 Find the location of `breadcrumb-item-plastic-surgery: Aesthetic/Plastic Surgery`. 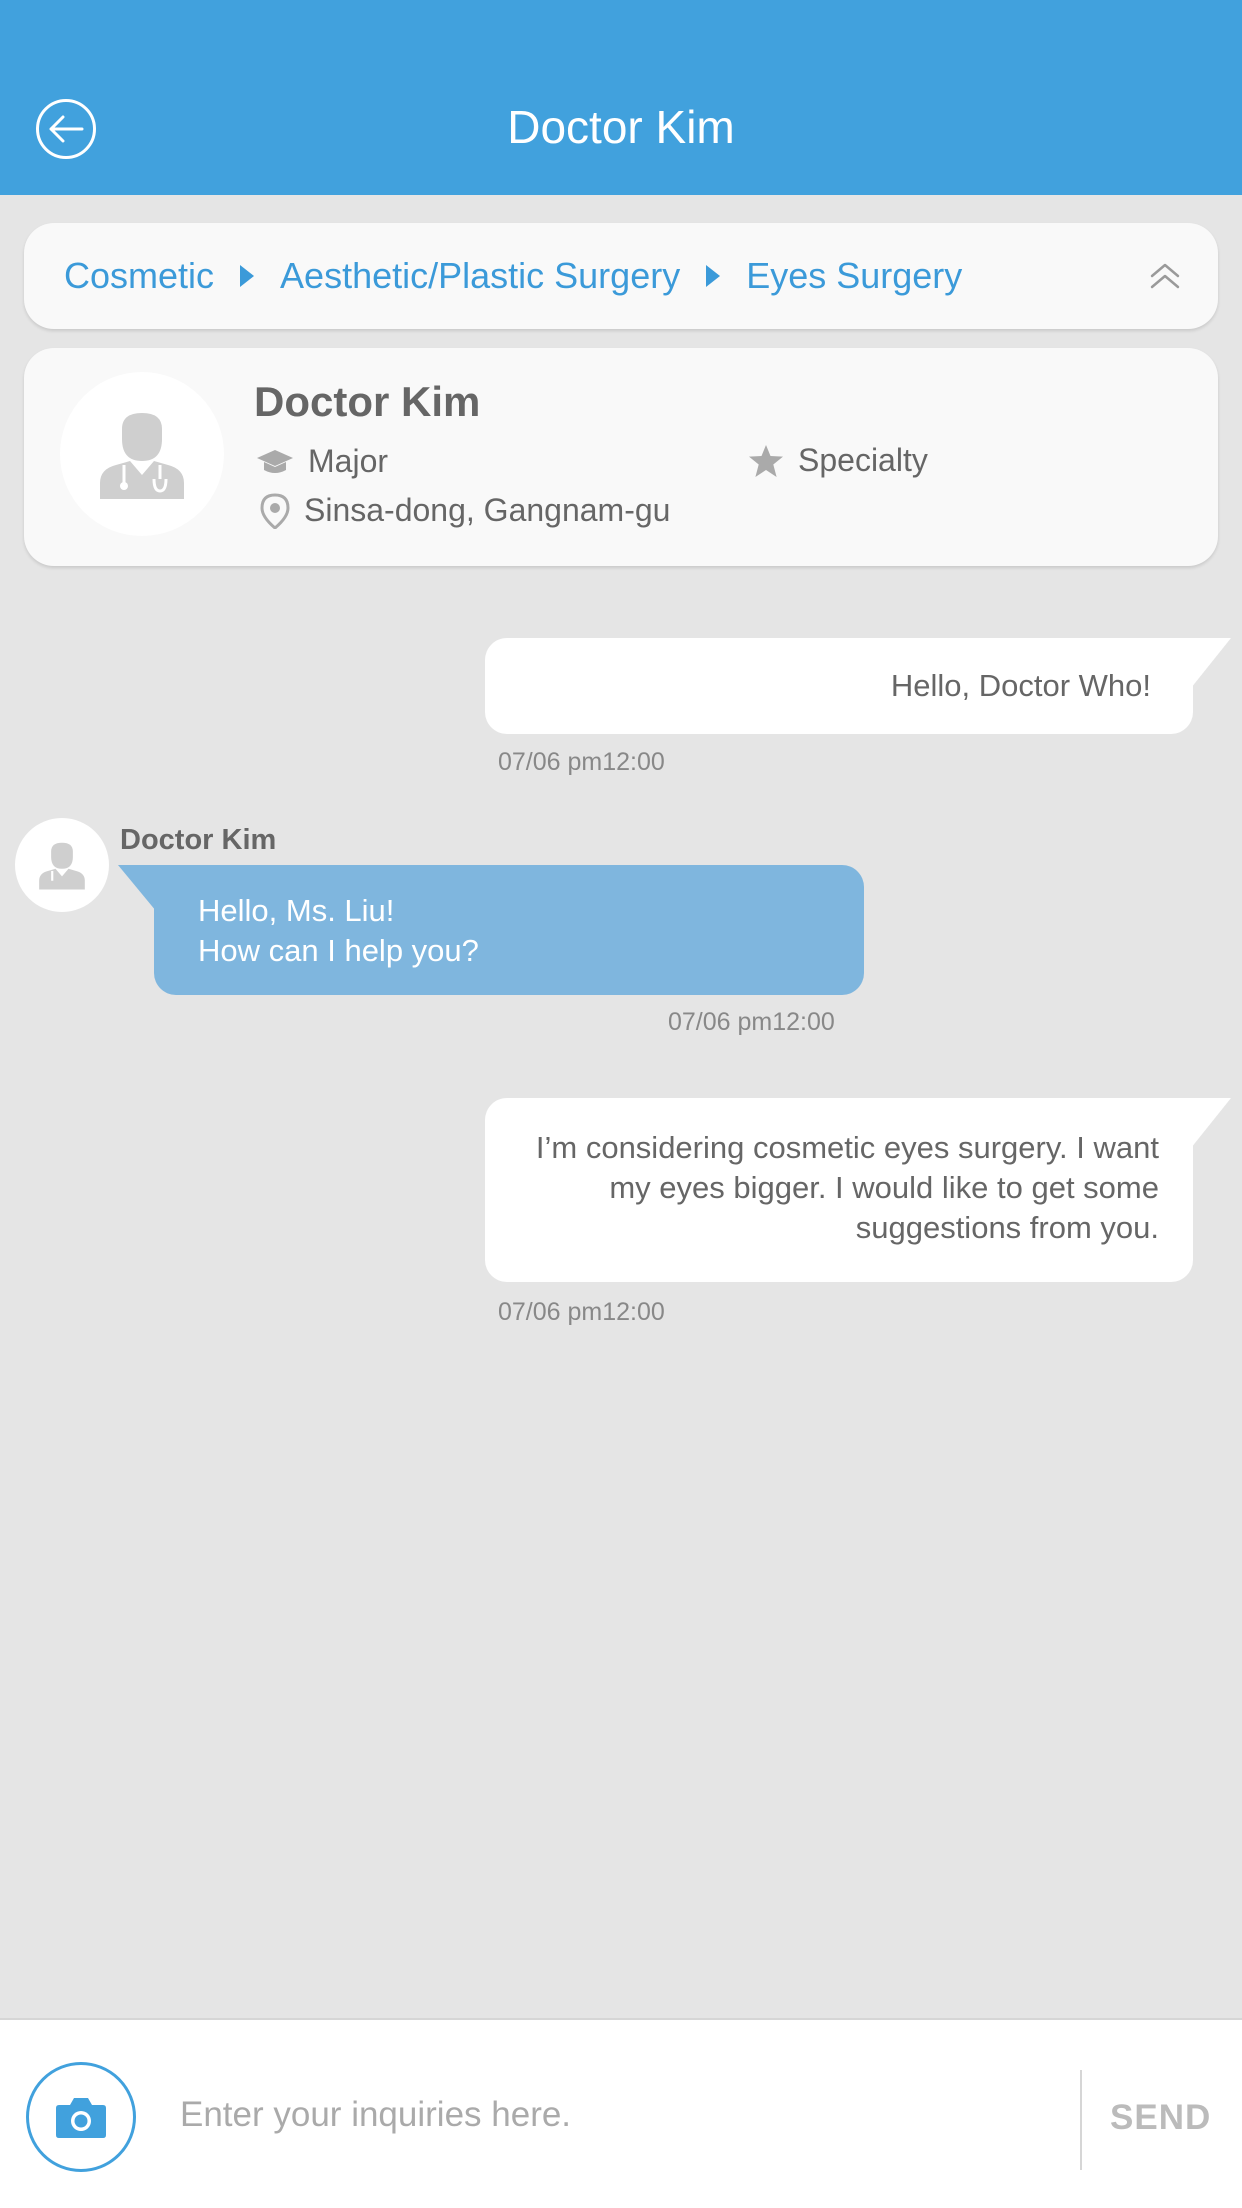

breadcrumb-item-plastic-surgery: Aesthetic/Plastic Surgery is located at coordinates (480, 276).